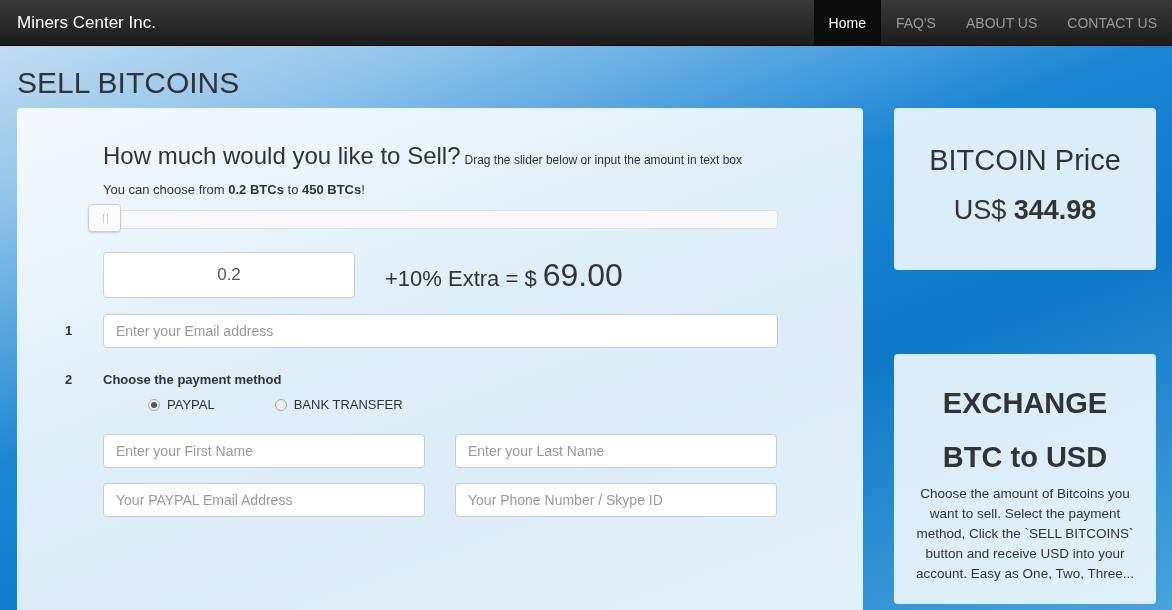  What do you see at coordinates (1025, 160) in the screenshot?
I see `price-title: BITCOIN Price` at bounding box center [1025, 160].